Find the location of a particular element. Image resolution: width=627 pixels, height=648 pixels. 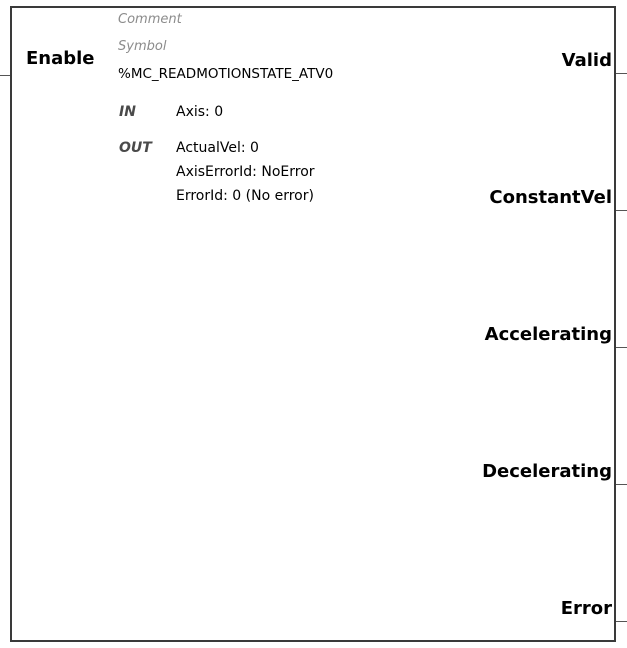

input-label-enable: Enable is located at coordinates (60, 58).